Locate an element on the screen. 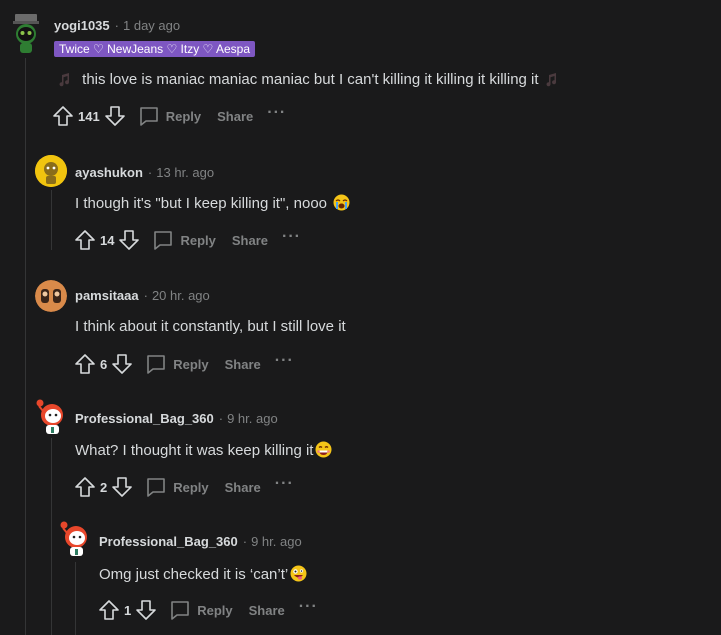  comment-actions: 14 Reply Share ··· is located at coordinates (187, 240).